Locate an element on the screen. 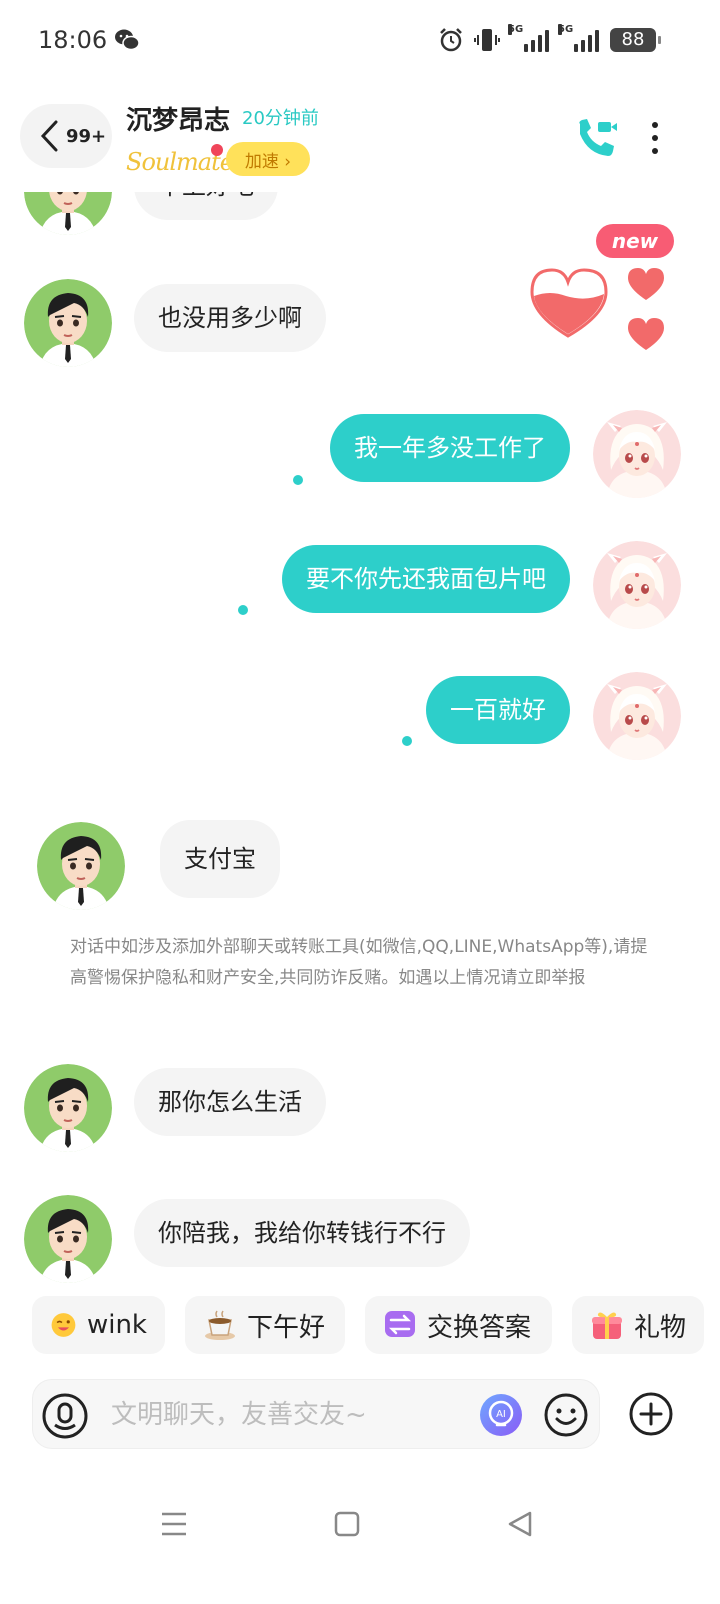 This screenshot has height=1604, width=720. alarm-icon is located at coordinates (451, 40).